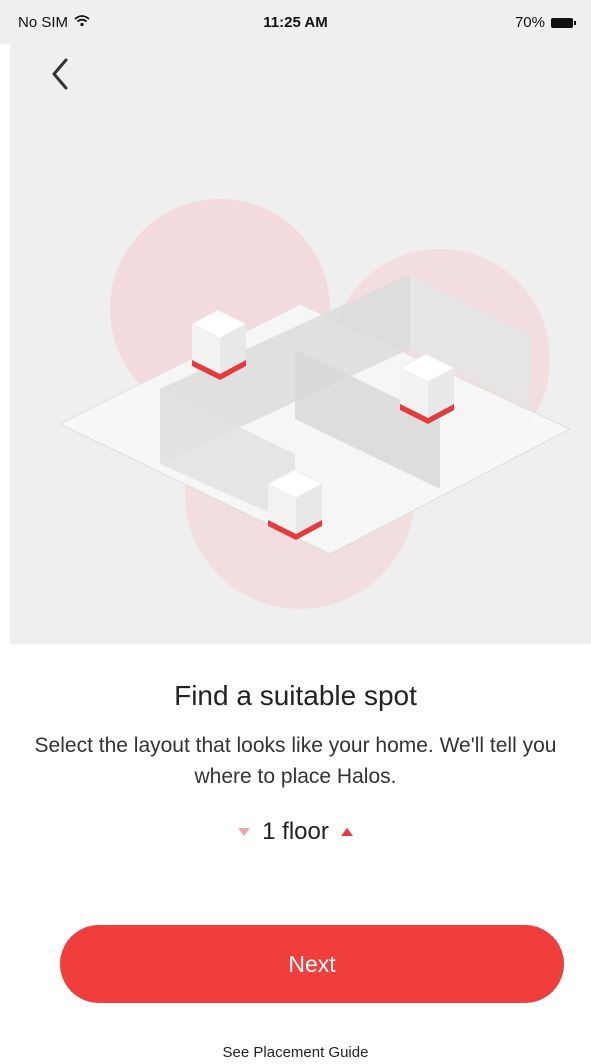 The image size is (591, 1064). I want to click on back-button, so click(60, 76).